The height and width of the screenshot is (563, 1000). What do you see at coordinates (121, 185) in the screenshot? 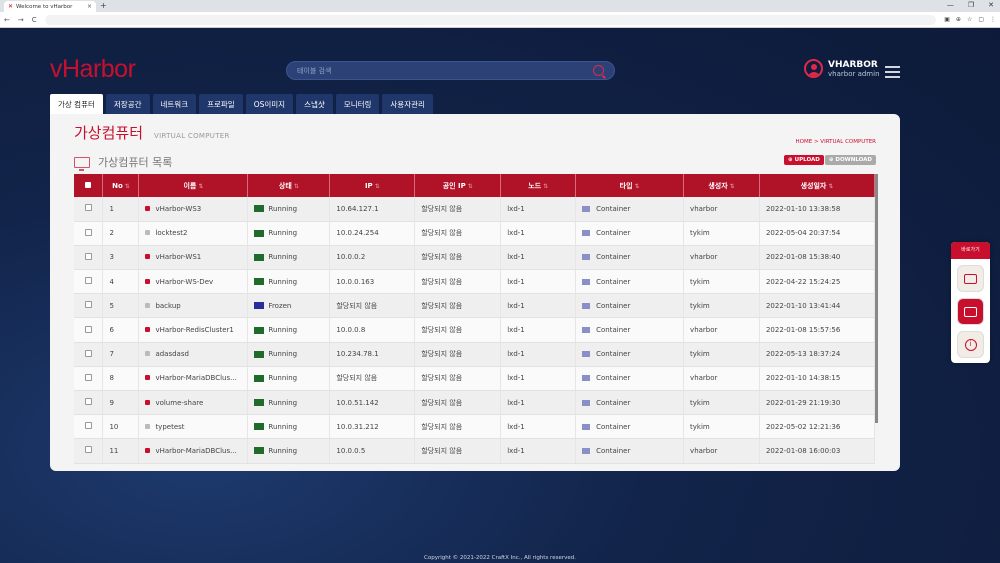
I see `col-no: No ⇅` at bounding box center [121, 185].